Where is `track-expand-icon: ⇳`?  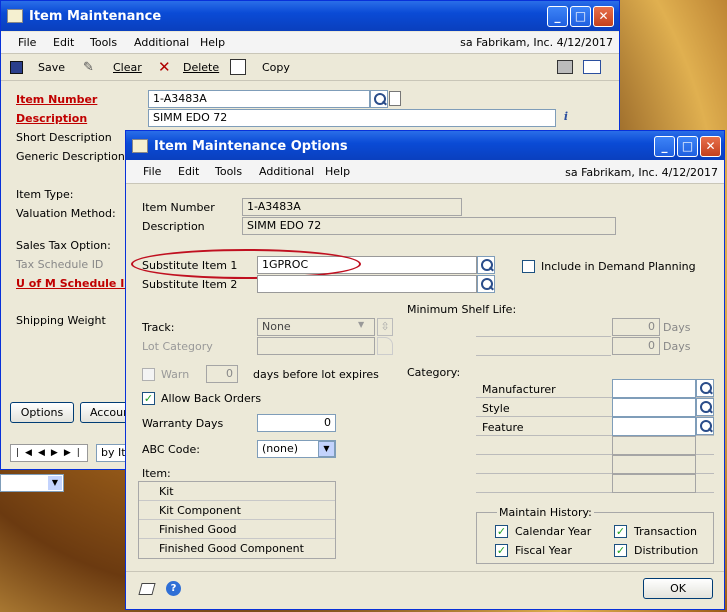 track-expand-icon: ⇳ is located at coordinates (385, 327).